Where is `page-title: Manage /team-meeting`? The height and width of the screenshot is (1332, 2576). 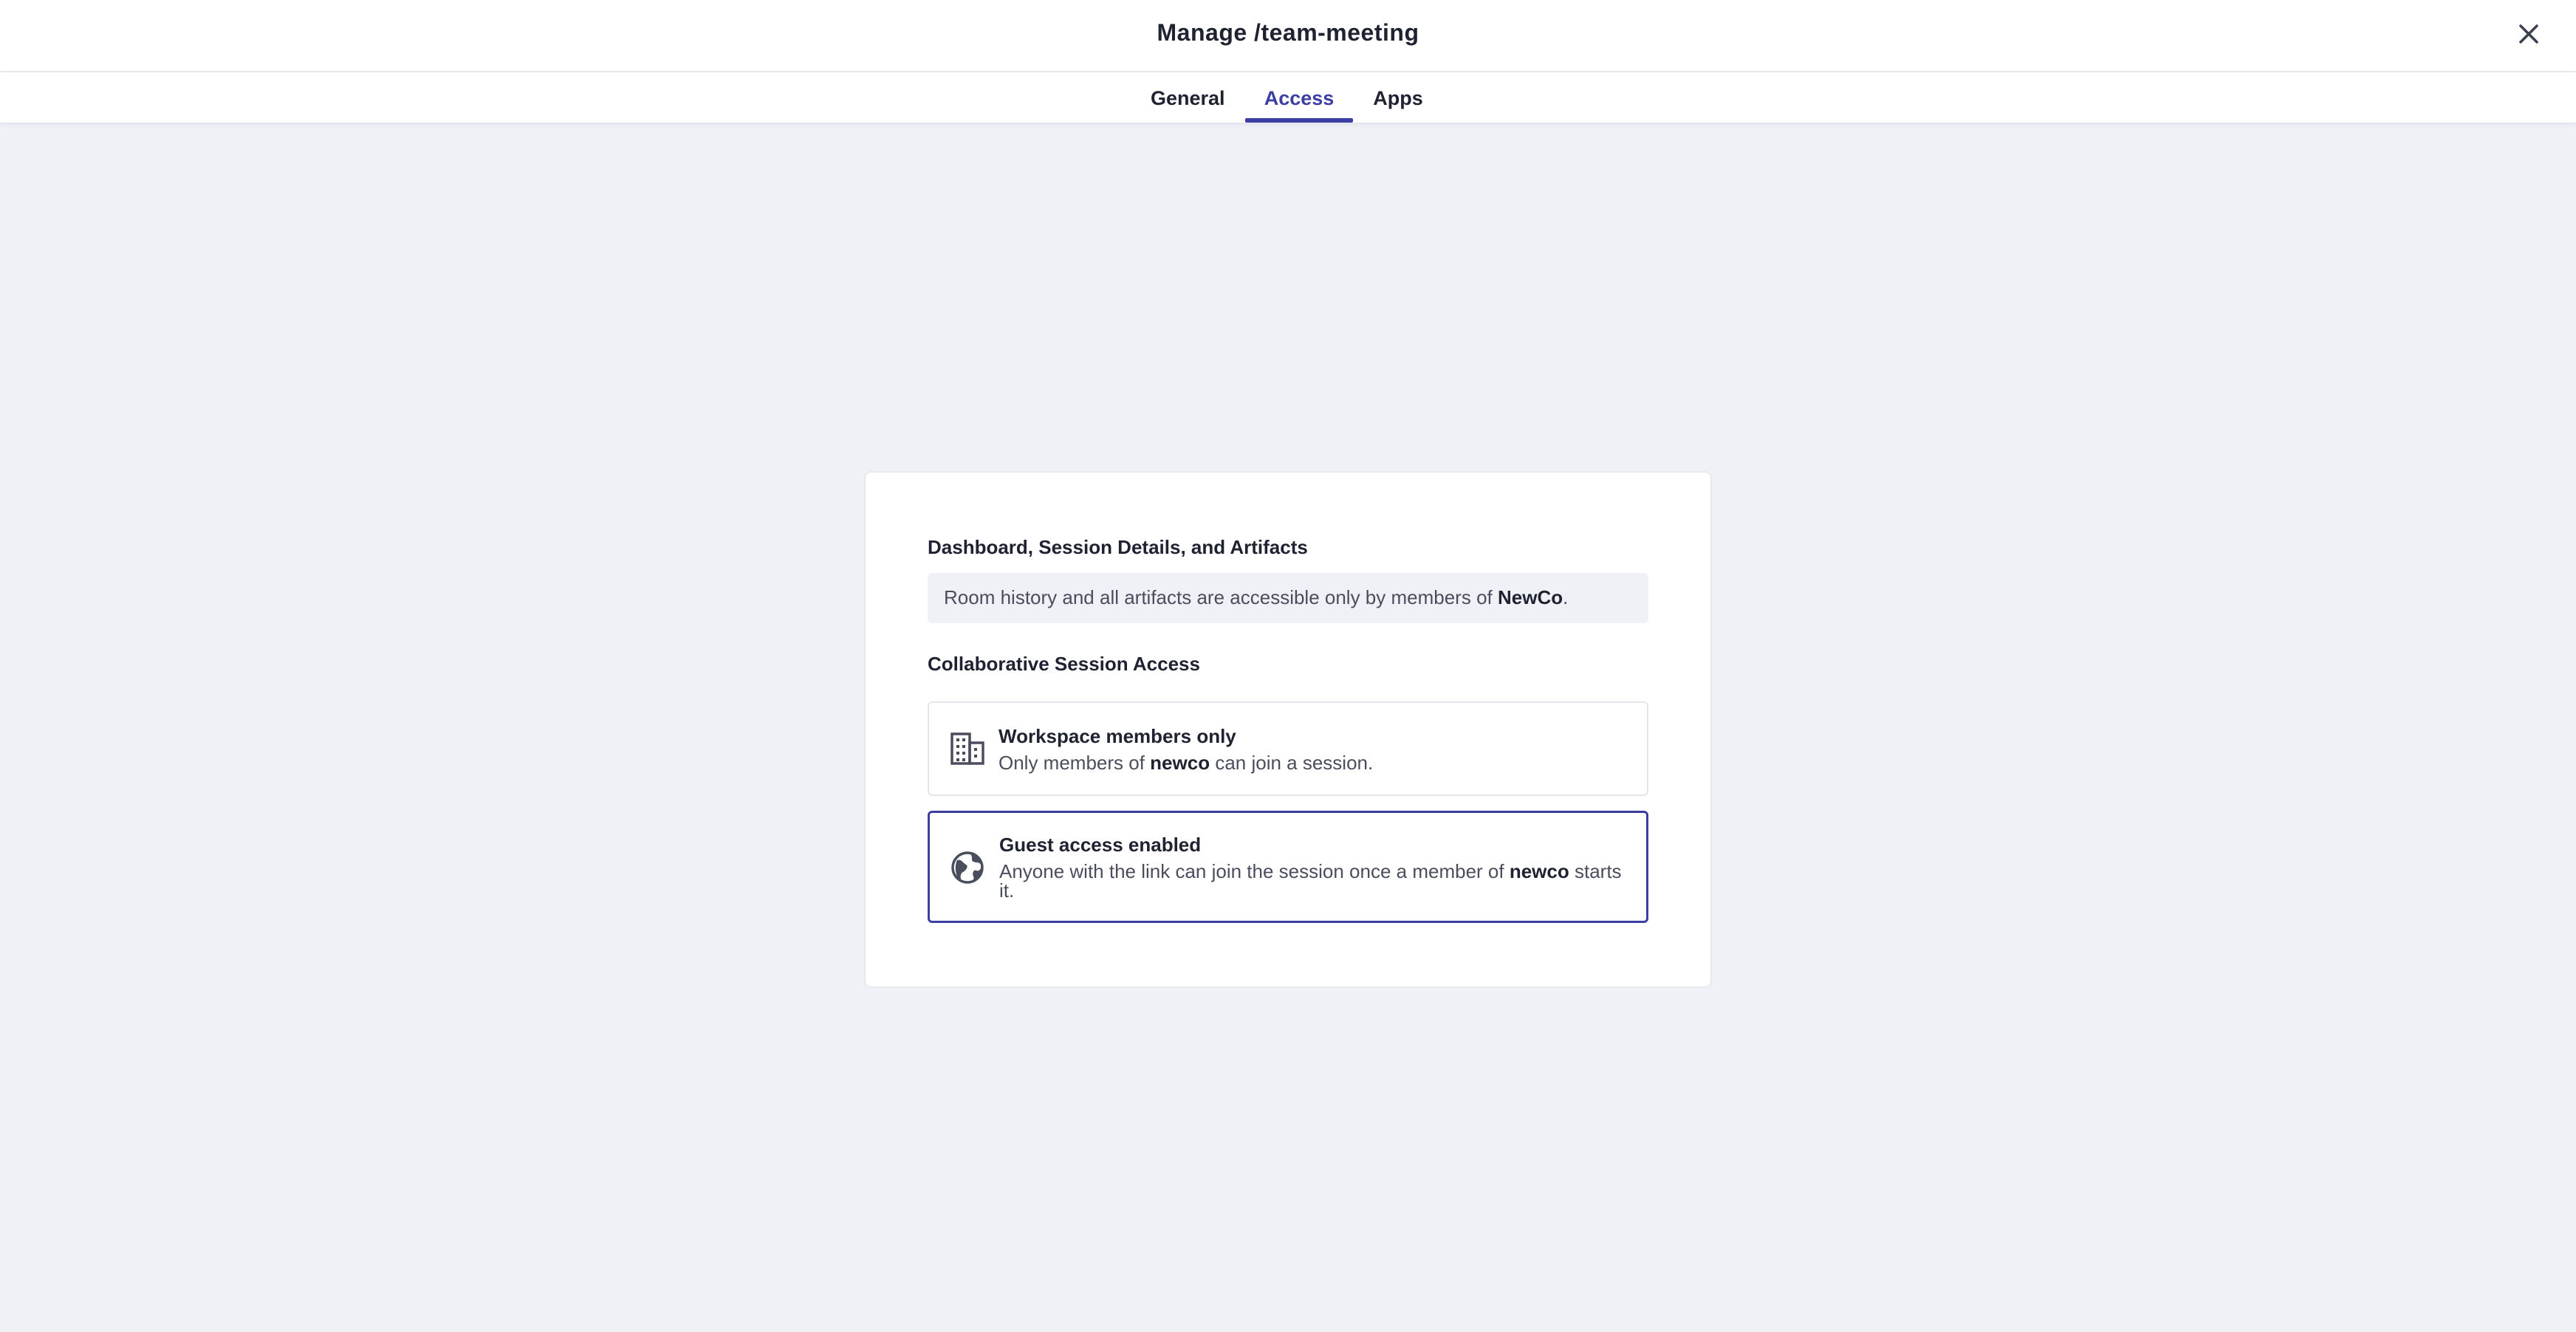
page-title: Manage /team-meeting is located at coordinates (1288, 32).